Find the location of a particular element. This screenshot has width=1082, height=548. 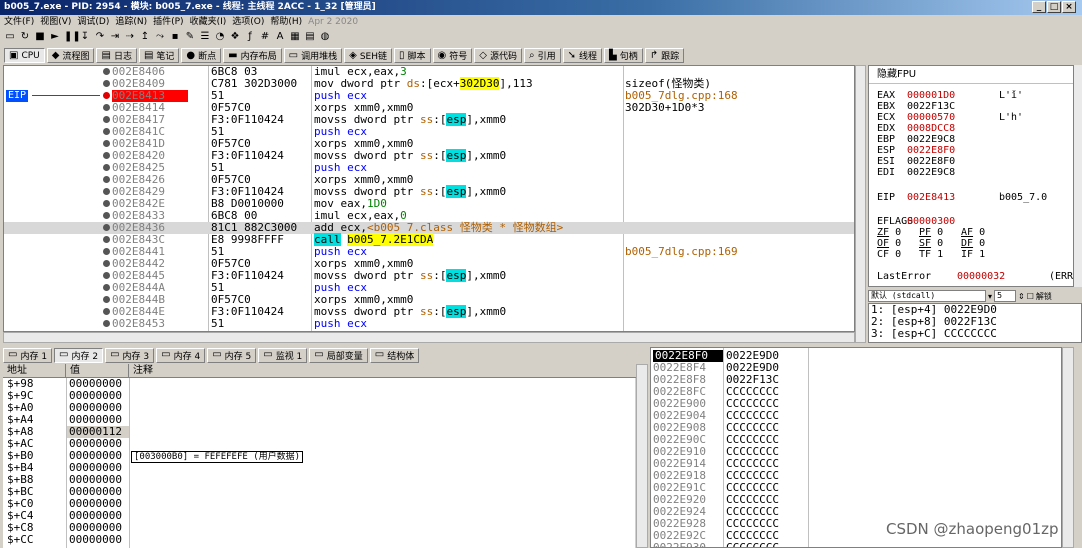

spinner-arrows-icon: ⇕ is located at coordinates (1021, 296).